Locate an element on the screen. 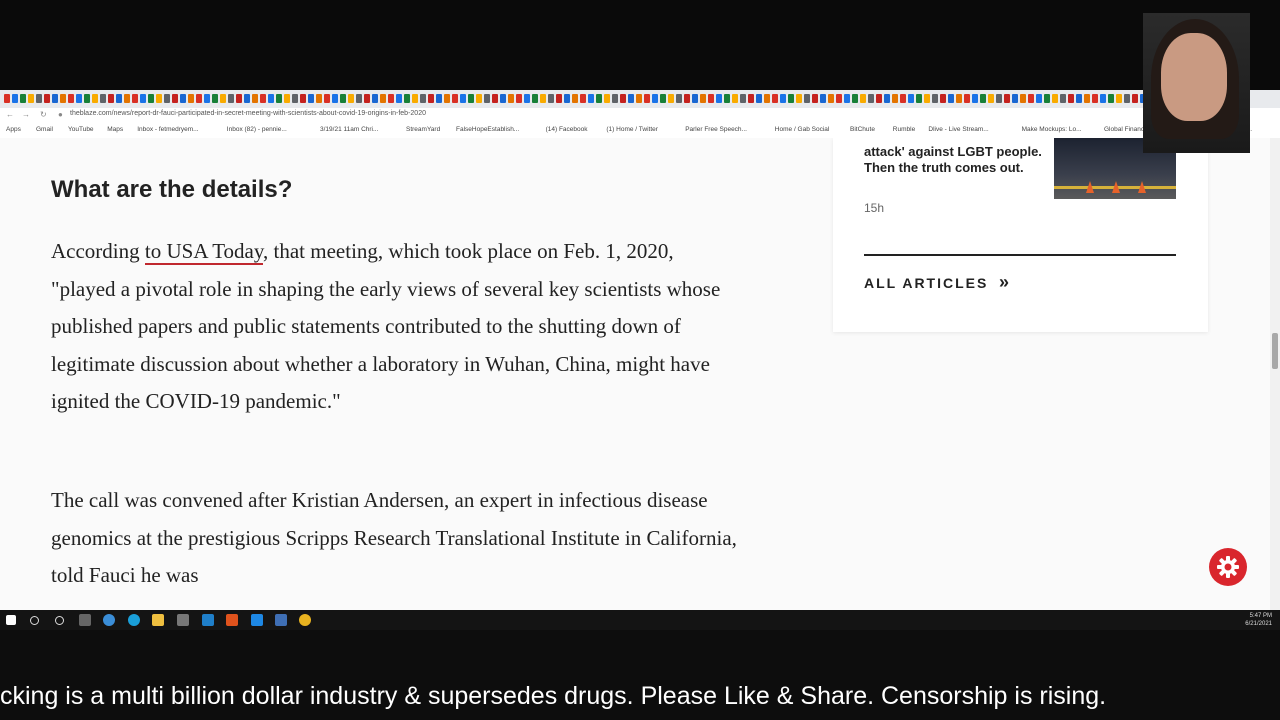  bookmark-item: Maps is located at coordinates (115, 129).